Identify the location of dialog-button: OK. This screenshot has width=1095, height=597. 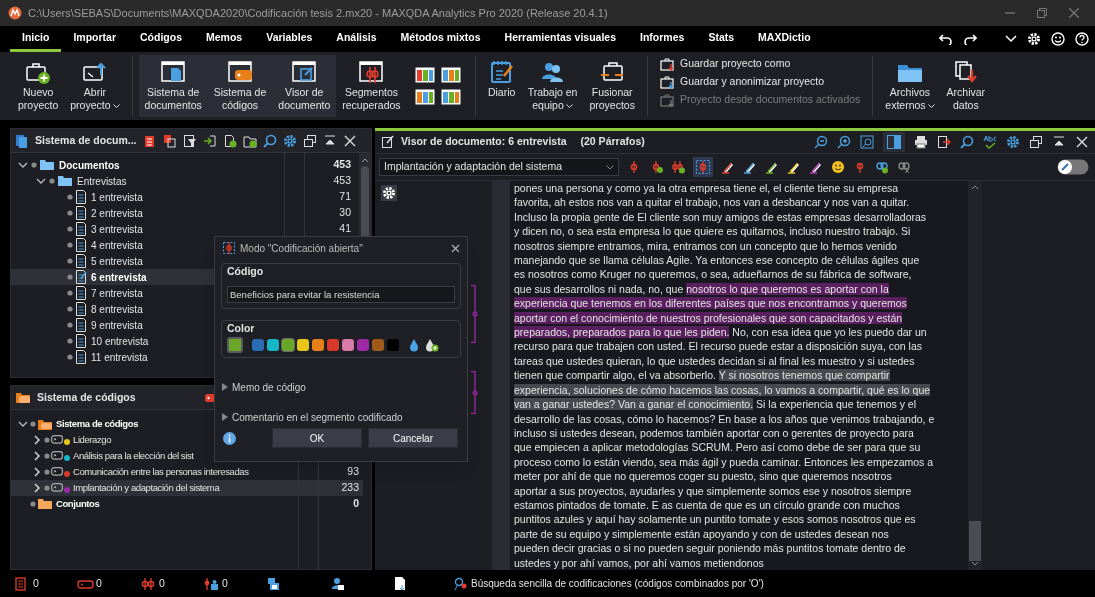
(317, 438).